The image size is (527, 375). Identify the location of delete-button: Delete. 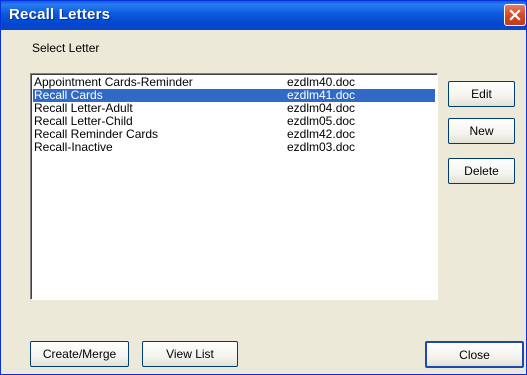
(481, 171).